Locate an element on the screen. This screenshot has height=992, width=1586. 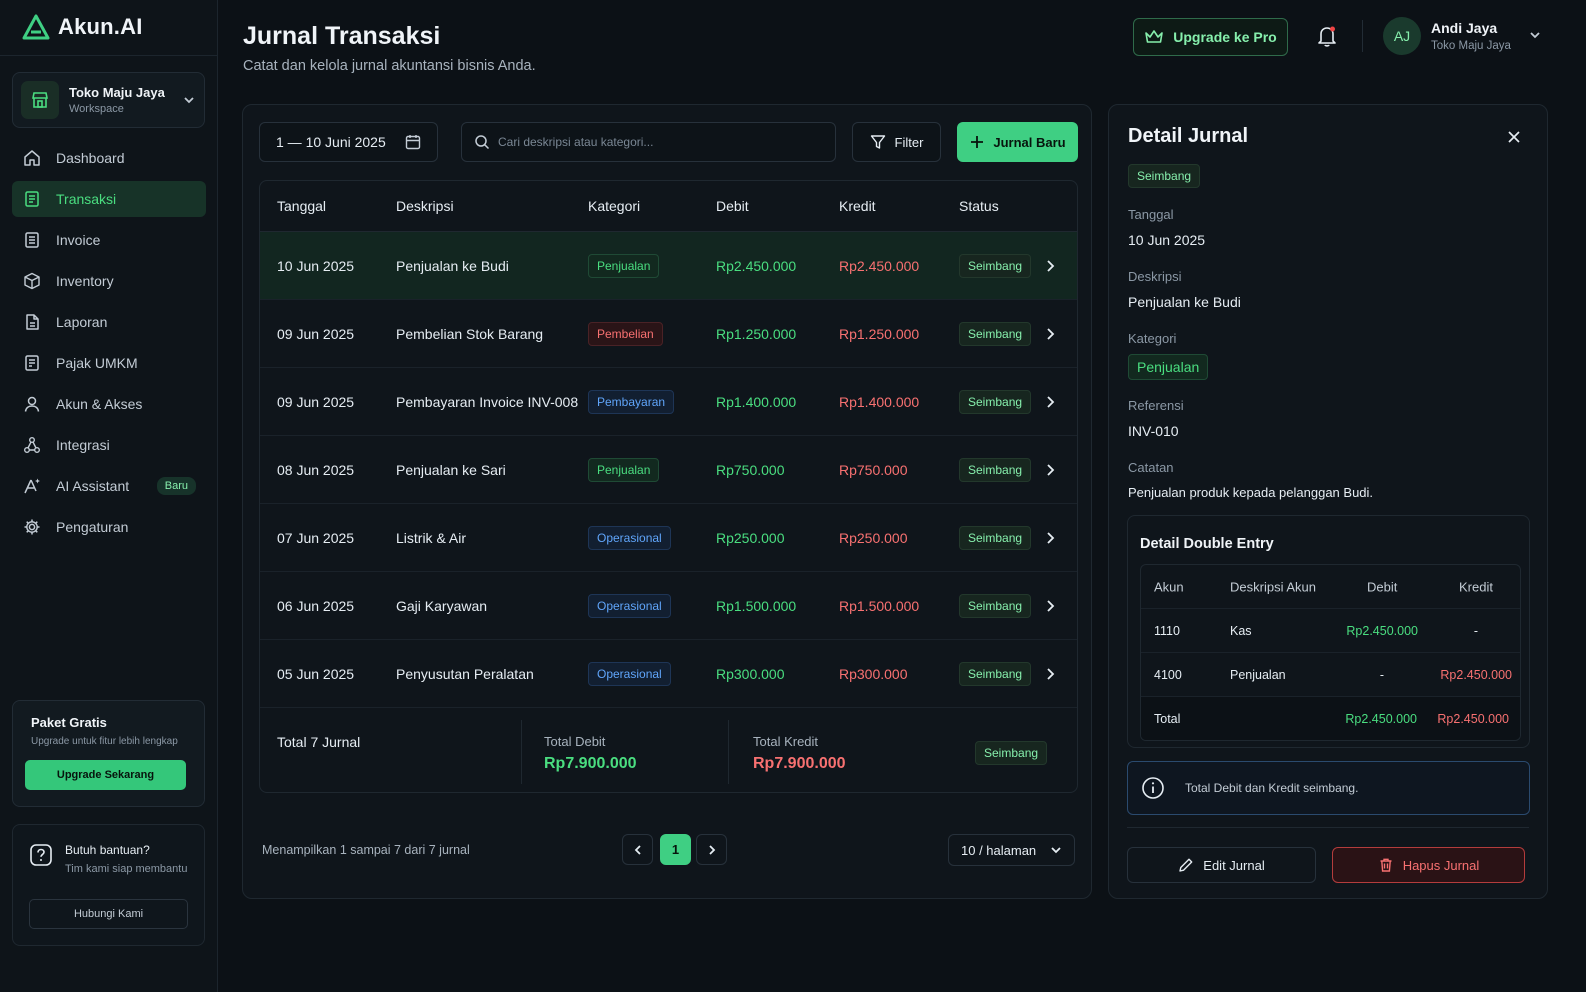
sidebar-item-pajak-umkm: Pajak UMKM is located at coordinates (109, 363).